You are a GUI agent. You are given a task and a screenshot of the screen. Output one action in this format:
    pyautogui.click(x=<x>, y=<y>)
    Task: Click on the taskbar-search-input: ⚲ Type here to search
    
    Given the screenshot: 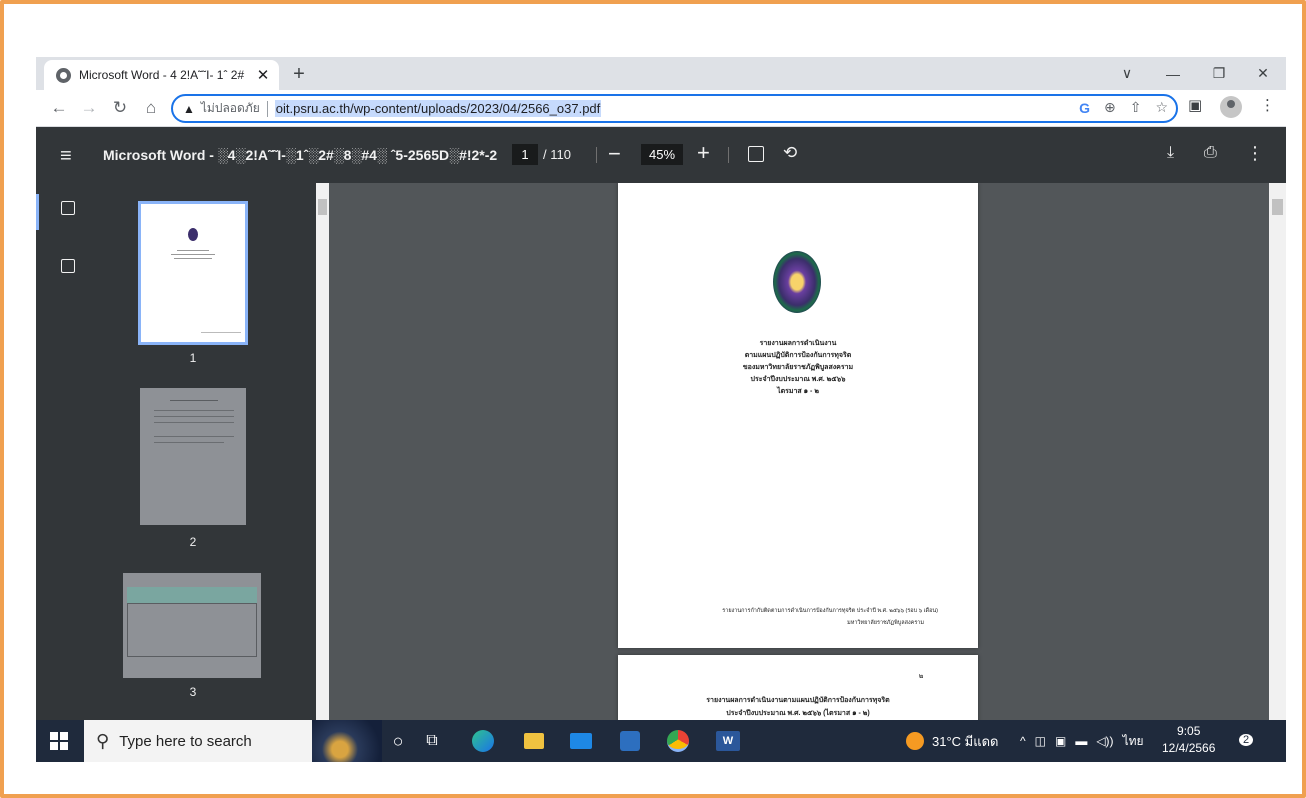 What is the action you would take?
    pyautogui.click(x=233, y=741)
    